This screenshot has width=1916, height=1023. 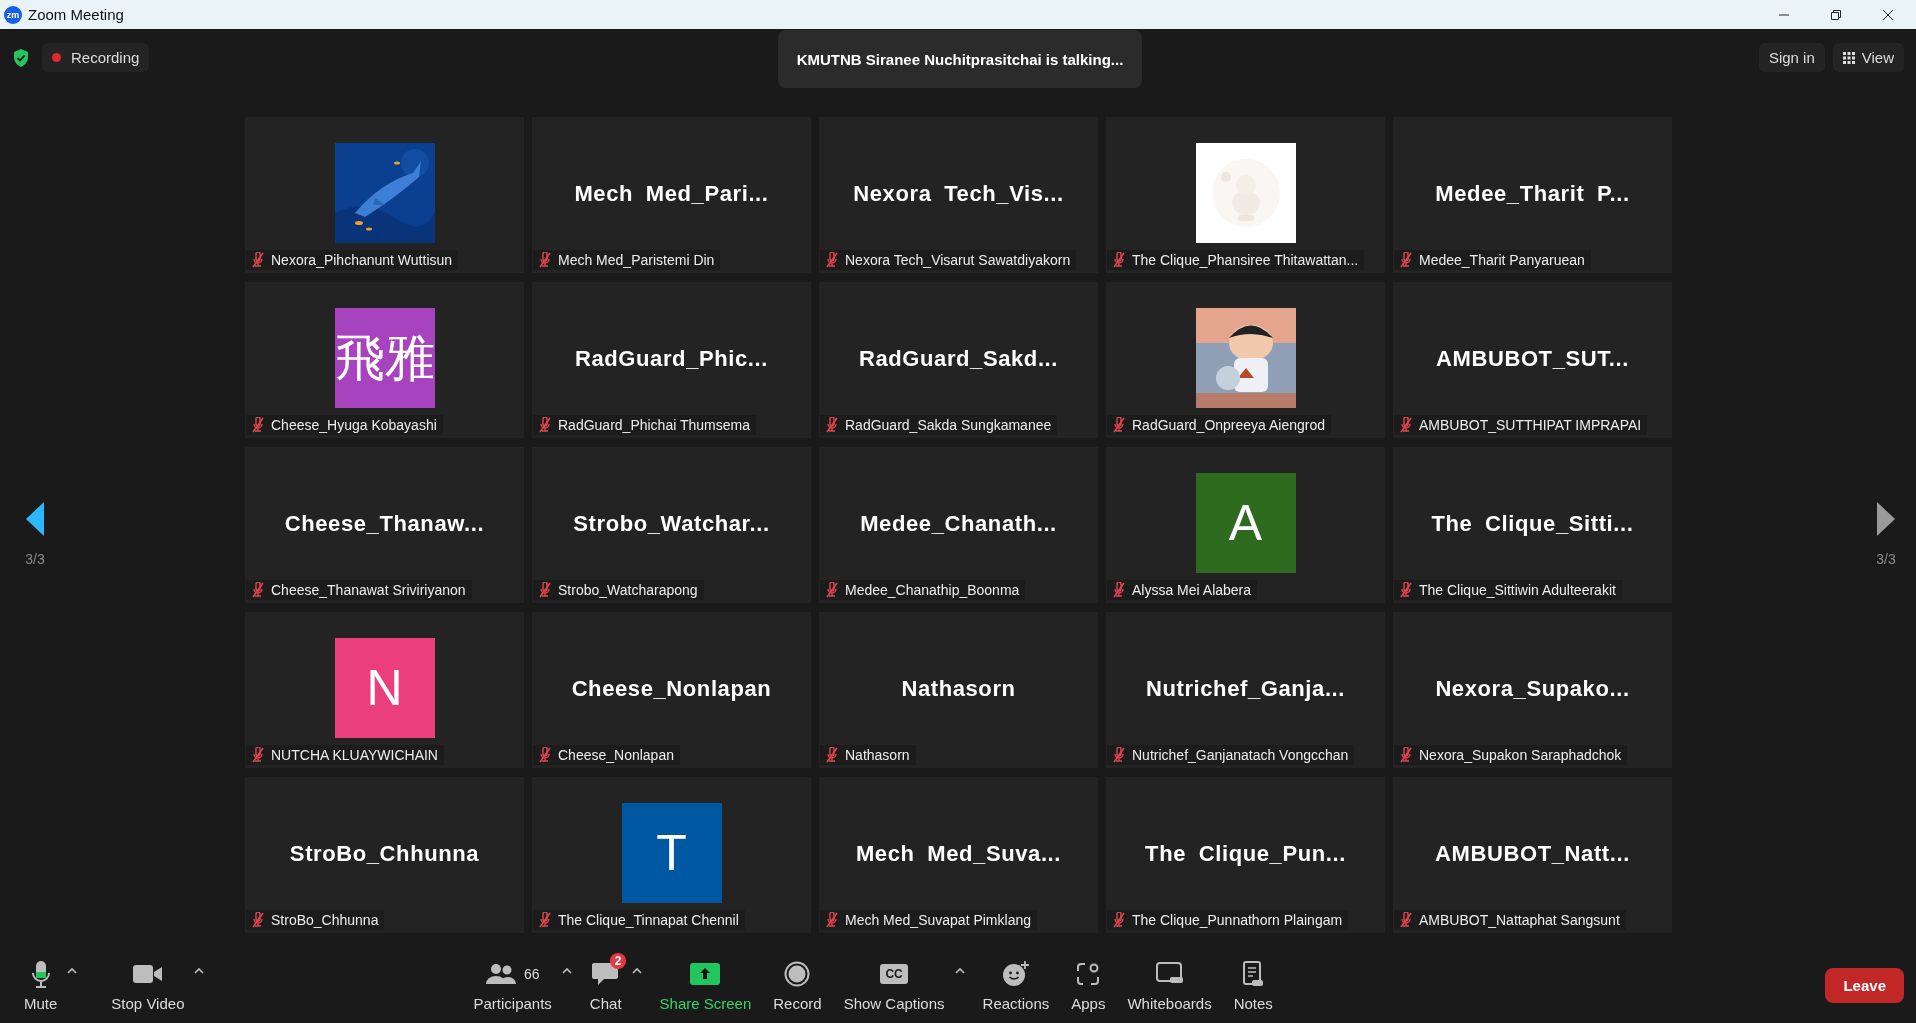 I want to click on participant-tile: Cheese_Nonlapan Cheese_Nonlapan, so click(x=671, y=690).